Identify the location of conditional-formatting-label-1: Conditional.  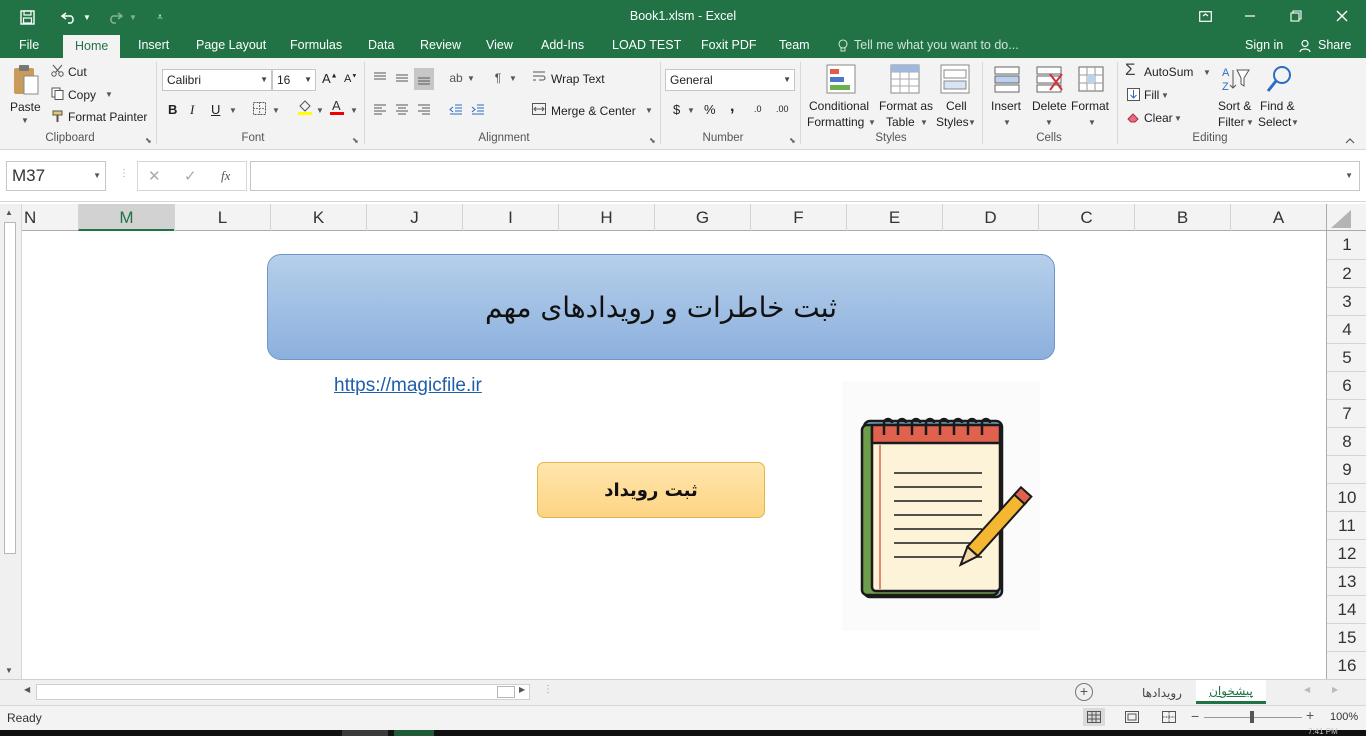
(839, 106).